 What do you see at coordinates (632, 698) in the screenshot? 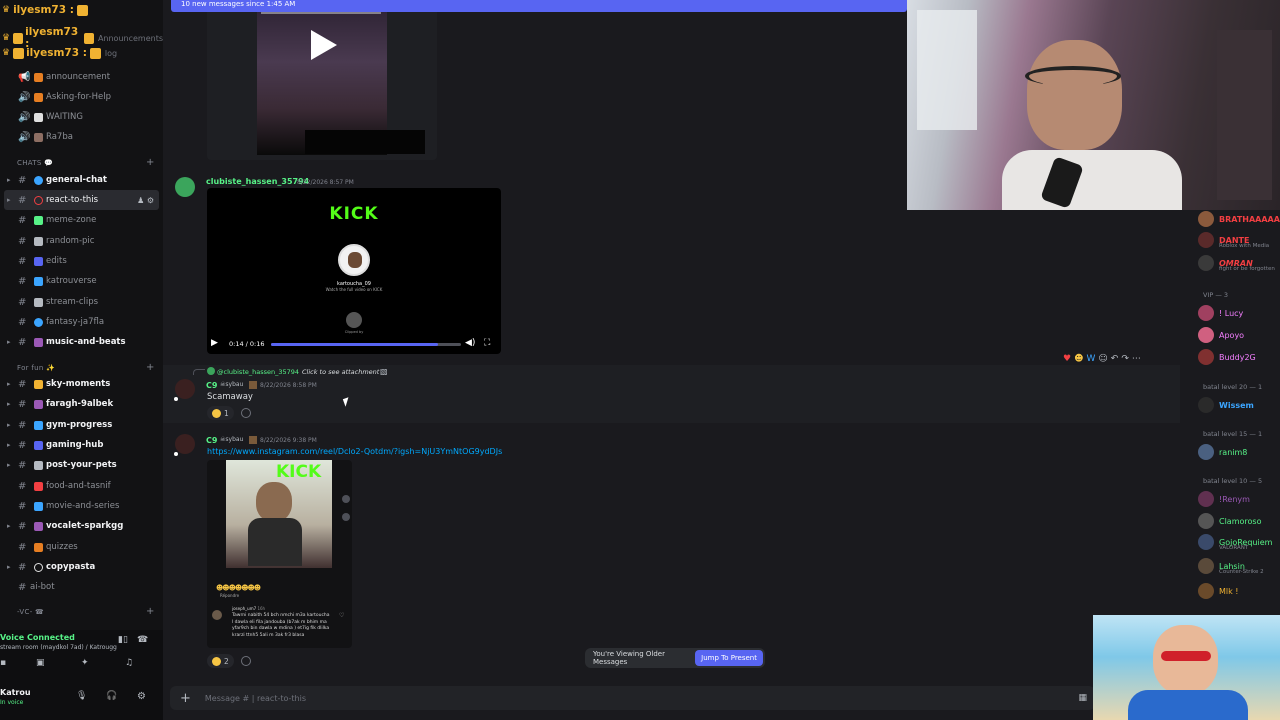
I see `message-composer: + Message # | react-to-this ▦` at bounding box center [632, 698].